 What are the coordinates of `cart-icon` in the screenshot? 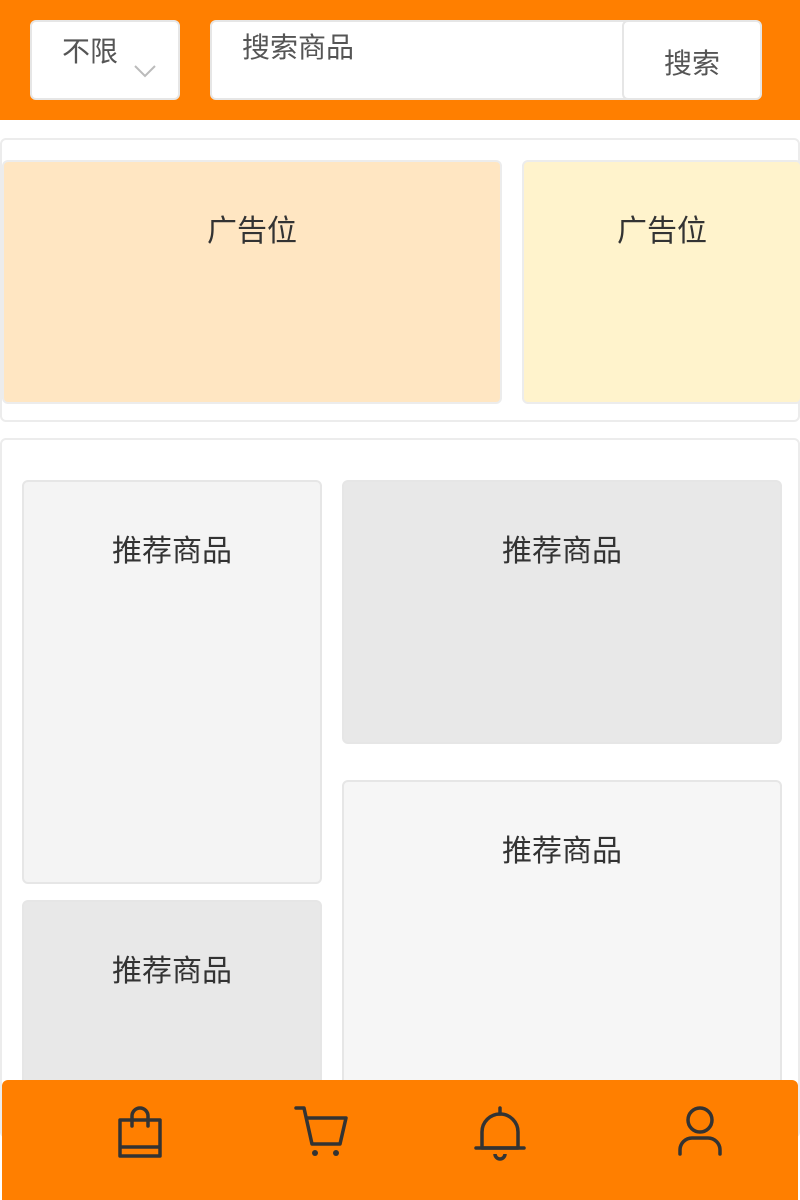 It's located at (321, 1131).